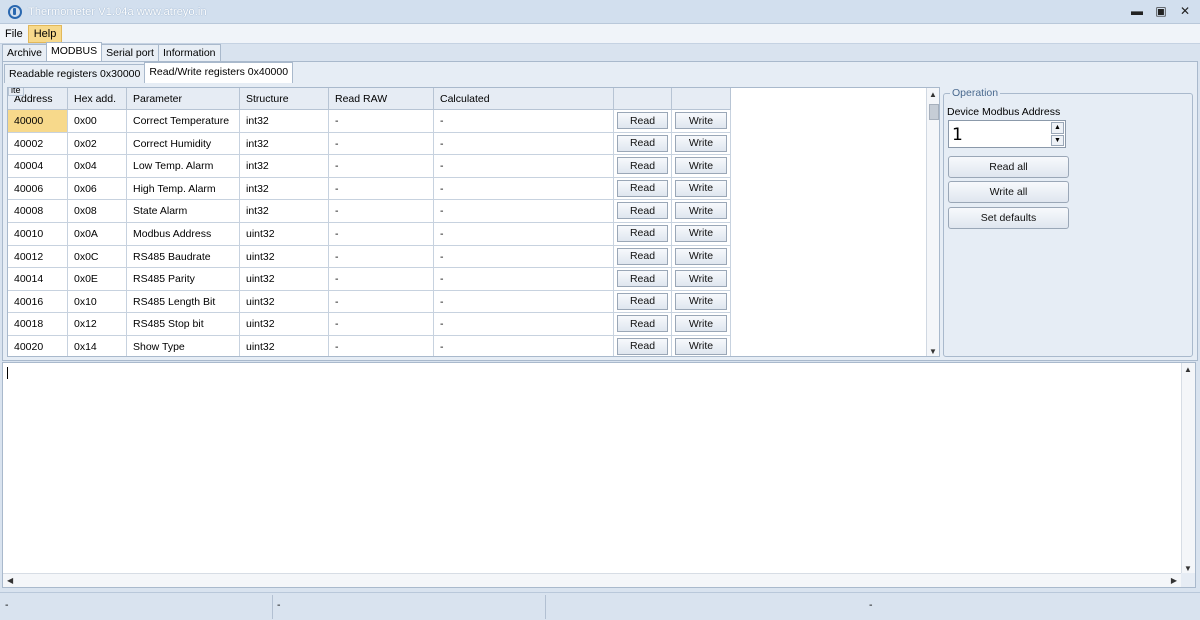 Image resolution: width=1200 pixels, height=620 pixels. I want to click on cell-hex: 0x0A, so click(97, 234).